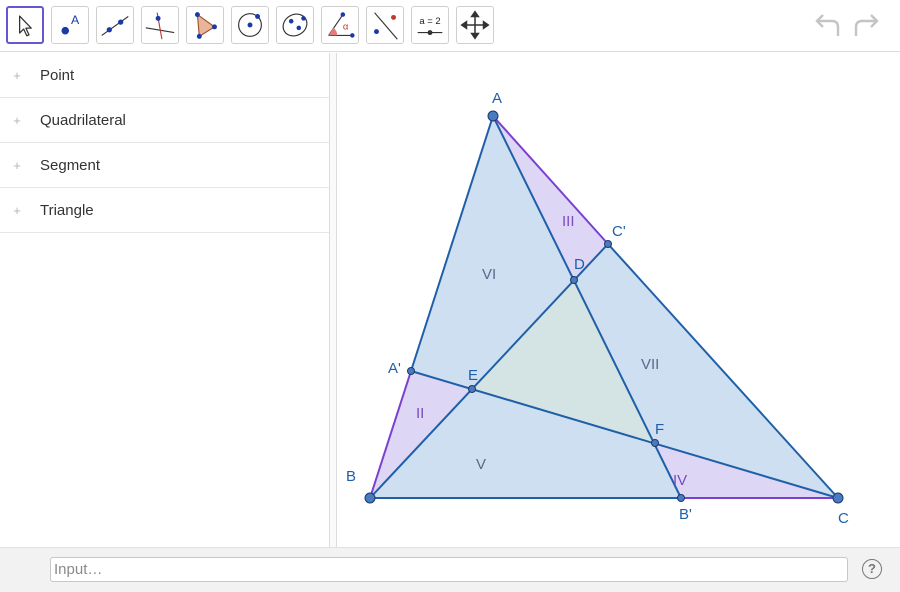  I want to click on reflect-tool-button, so click(385, 25).